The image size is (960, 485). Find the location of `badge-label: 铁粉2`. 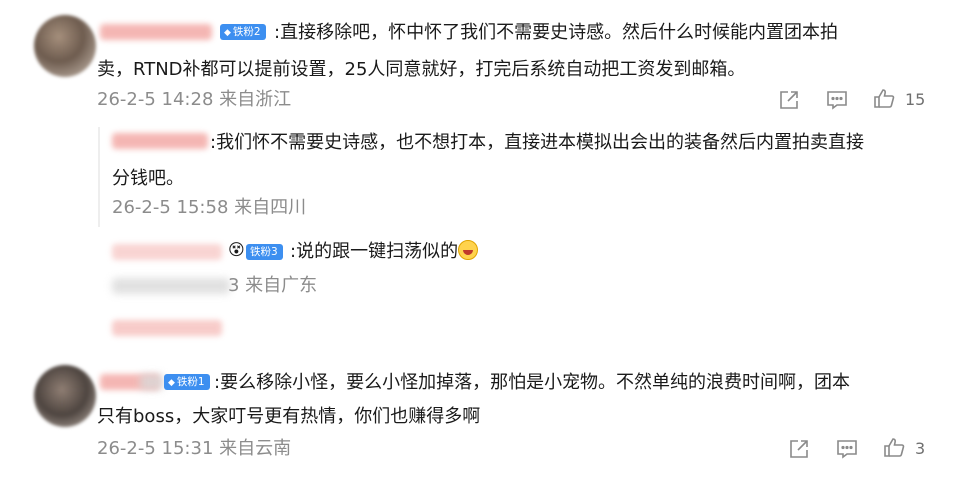

badge-label: 铁粉2 is located at coordinates (246, 32).